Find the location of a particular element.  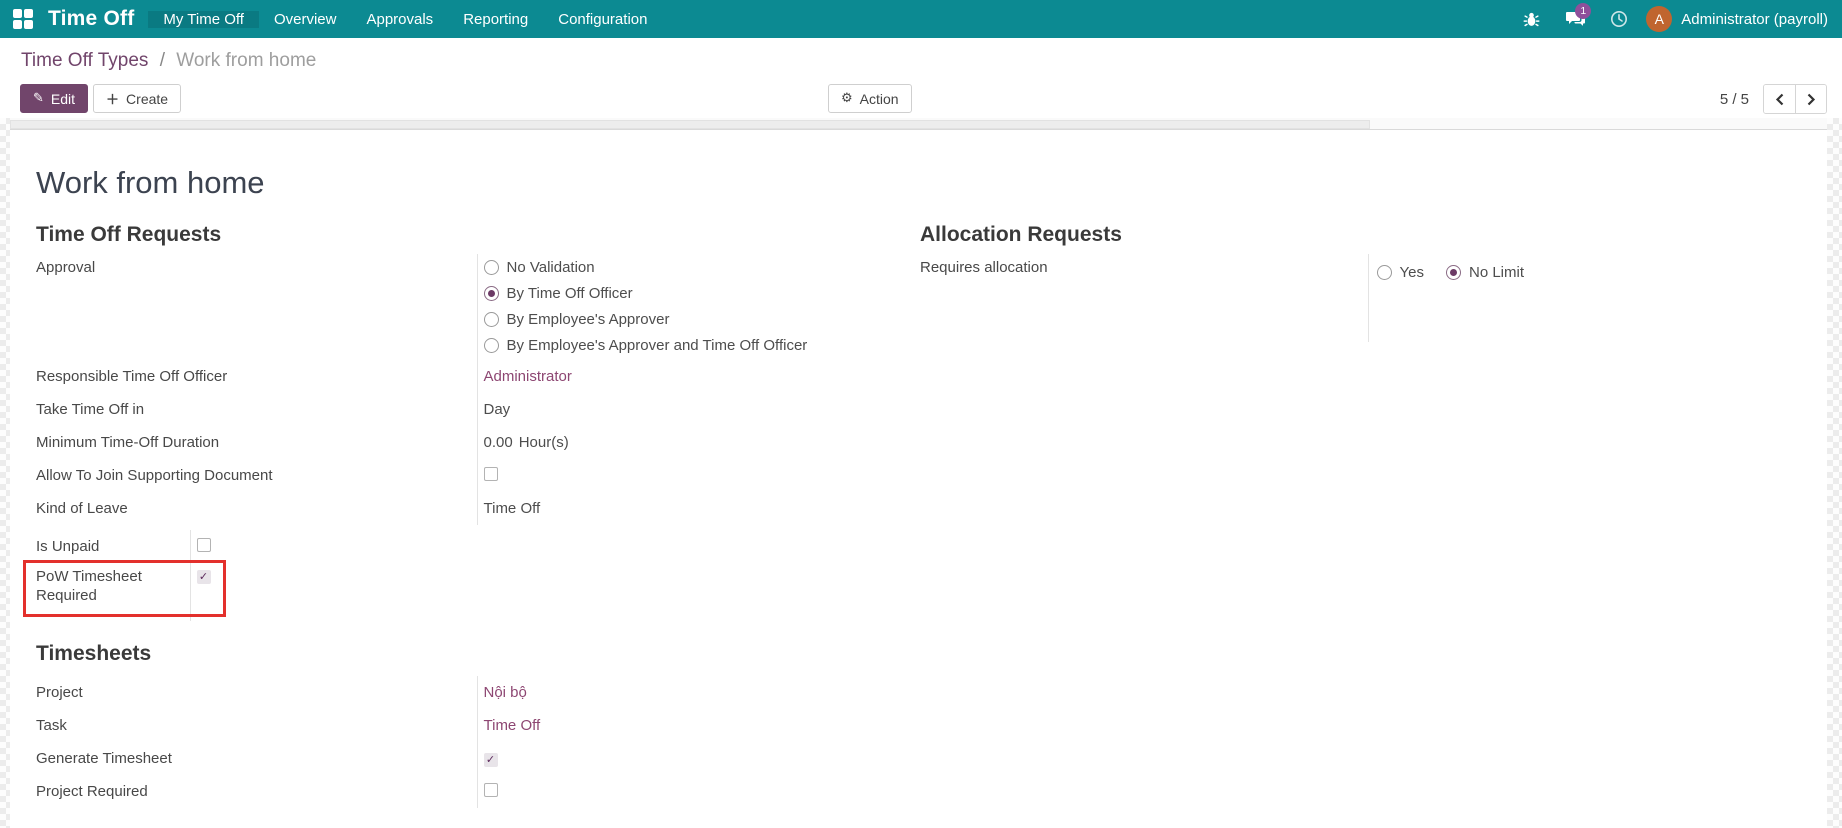

field-label-approval: Approval is located at coordinates (66, 267).